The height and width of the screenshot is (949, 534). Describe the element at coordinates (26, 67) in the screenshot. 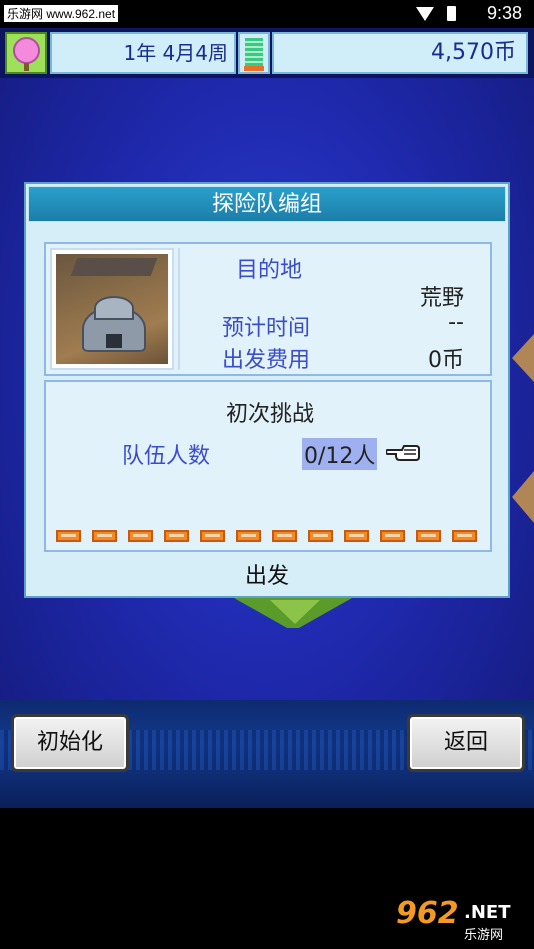

I see `tree-trunk-icon` at that location.